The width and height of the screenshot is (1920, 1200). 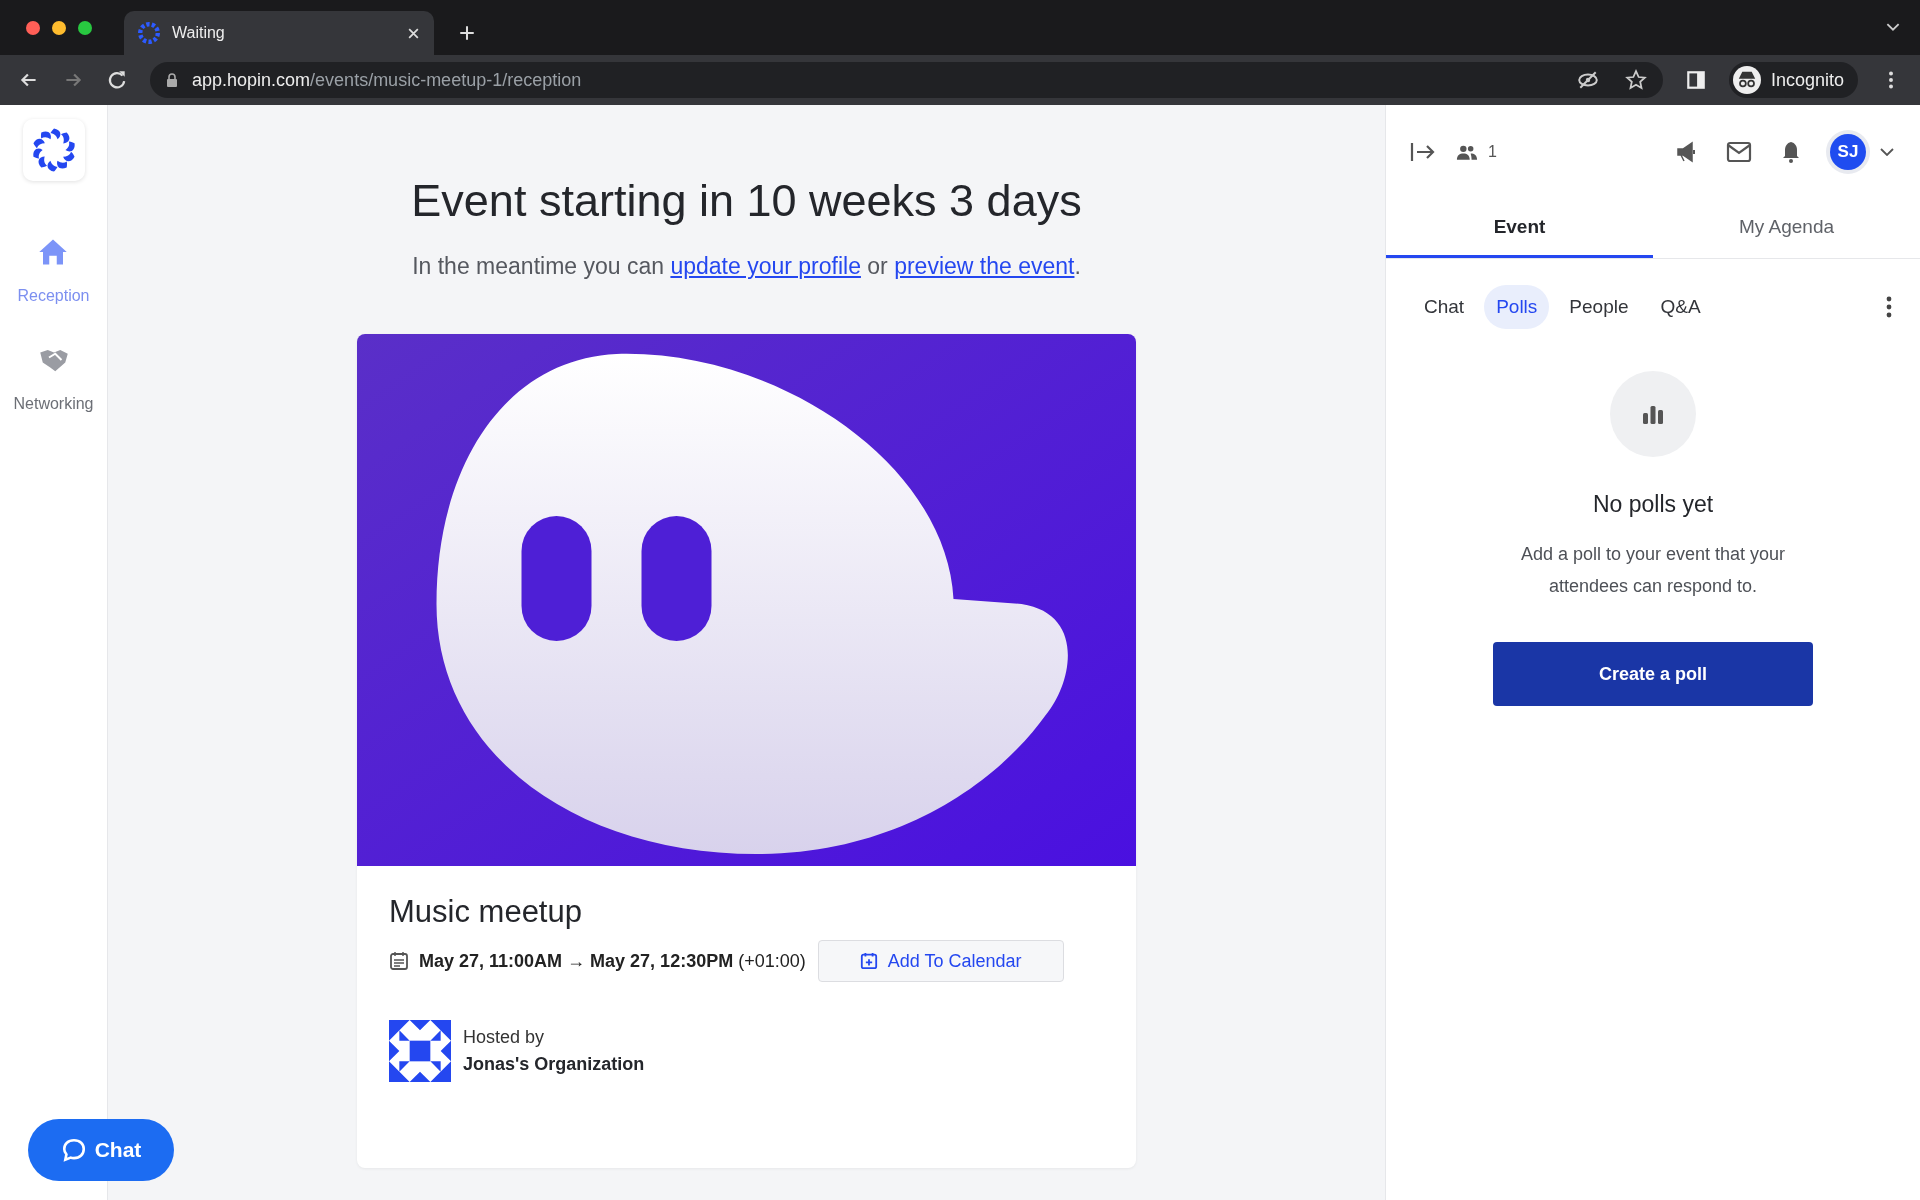 I want to click on new-tab-icon, so click(x=467, y=33).